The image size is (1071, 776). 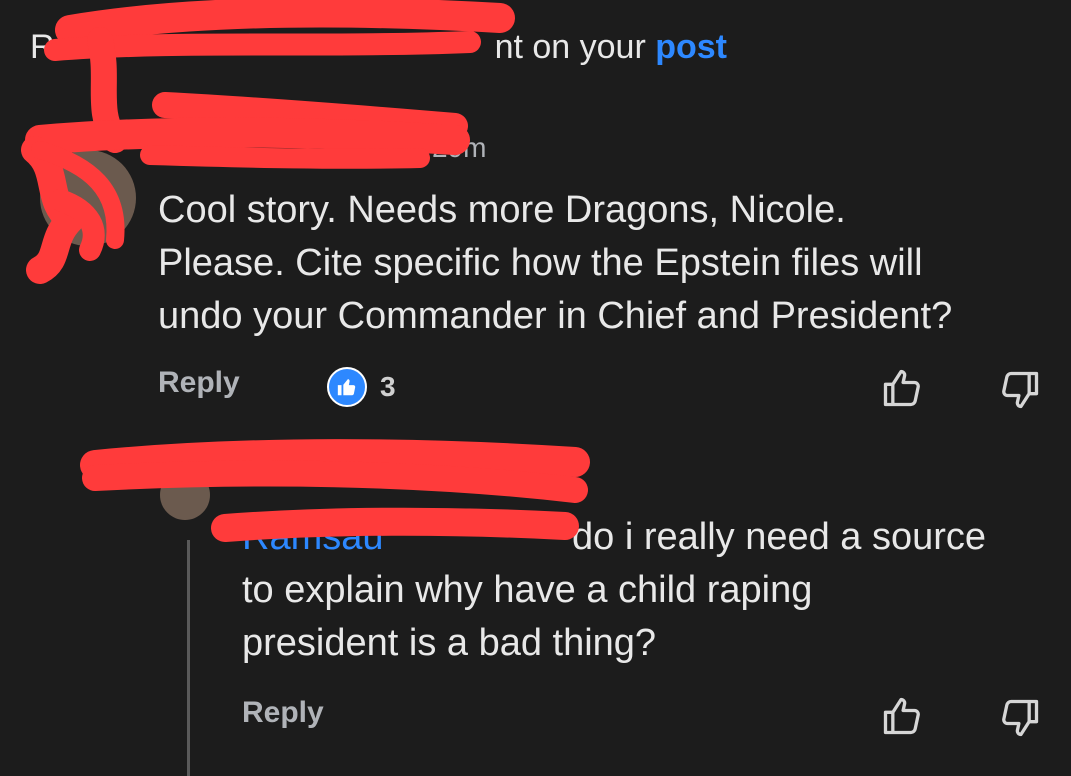 I want to click on author-name: Smith, so click(x=416, y=467).